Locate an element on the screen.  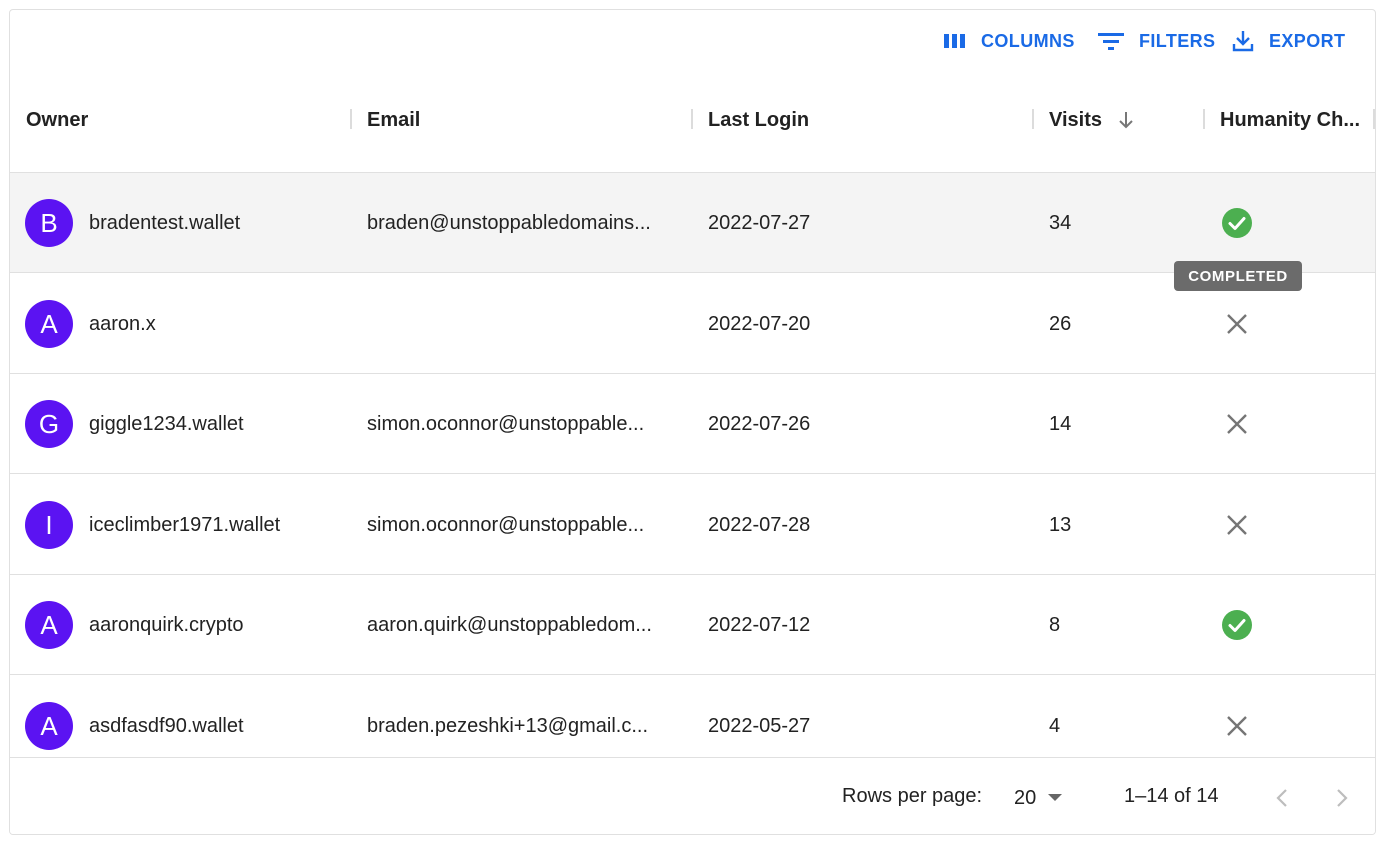
owner-cell: giggle1234.wallet is located at coordinates (214, 424).